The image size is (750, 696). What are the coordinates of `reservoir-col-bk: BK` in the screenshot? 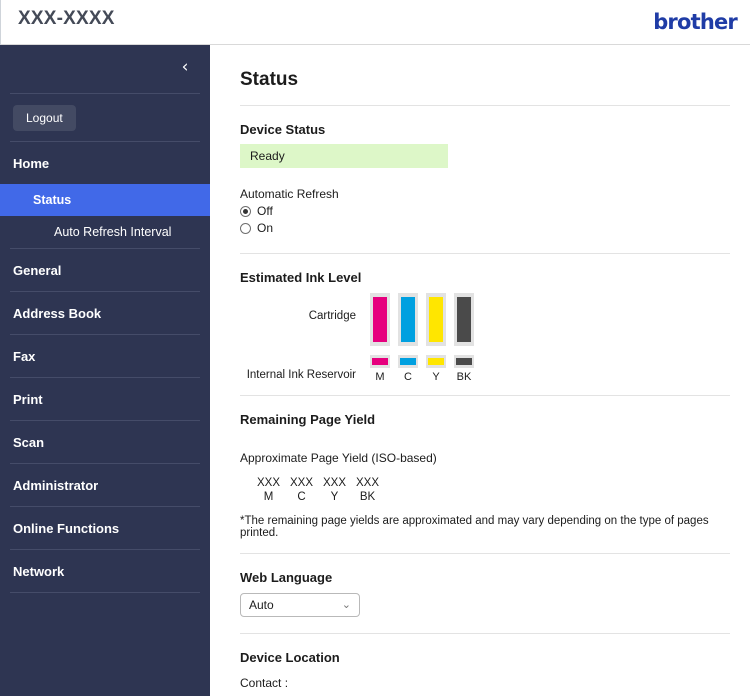 It's located at (464, 369).